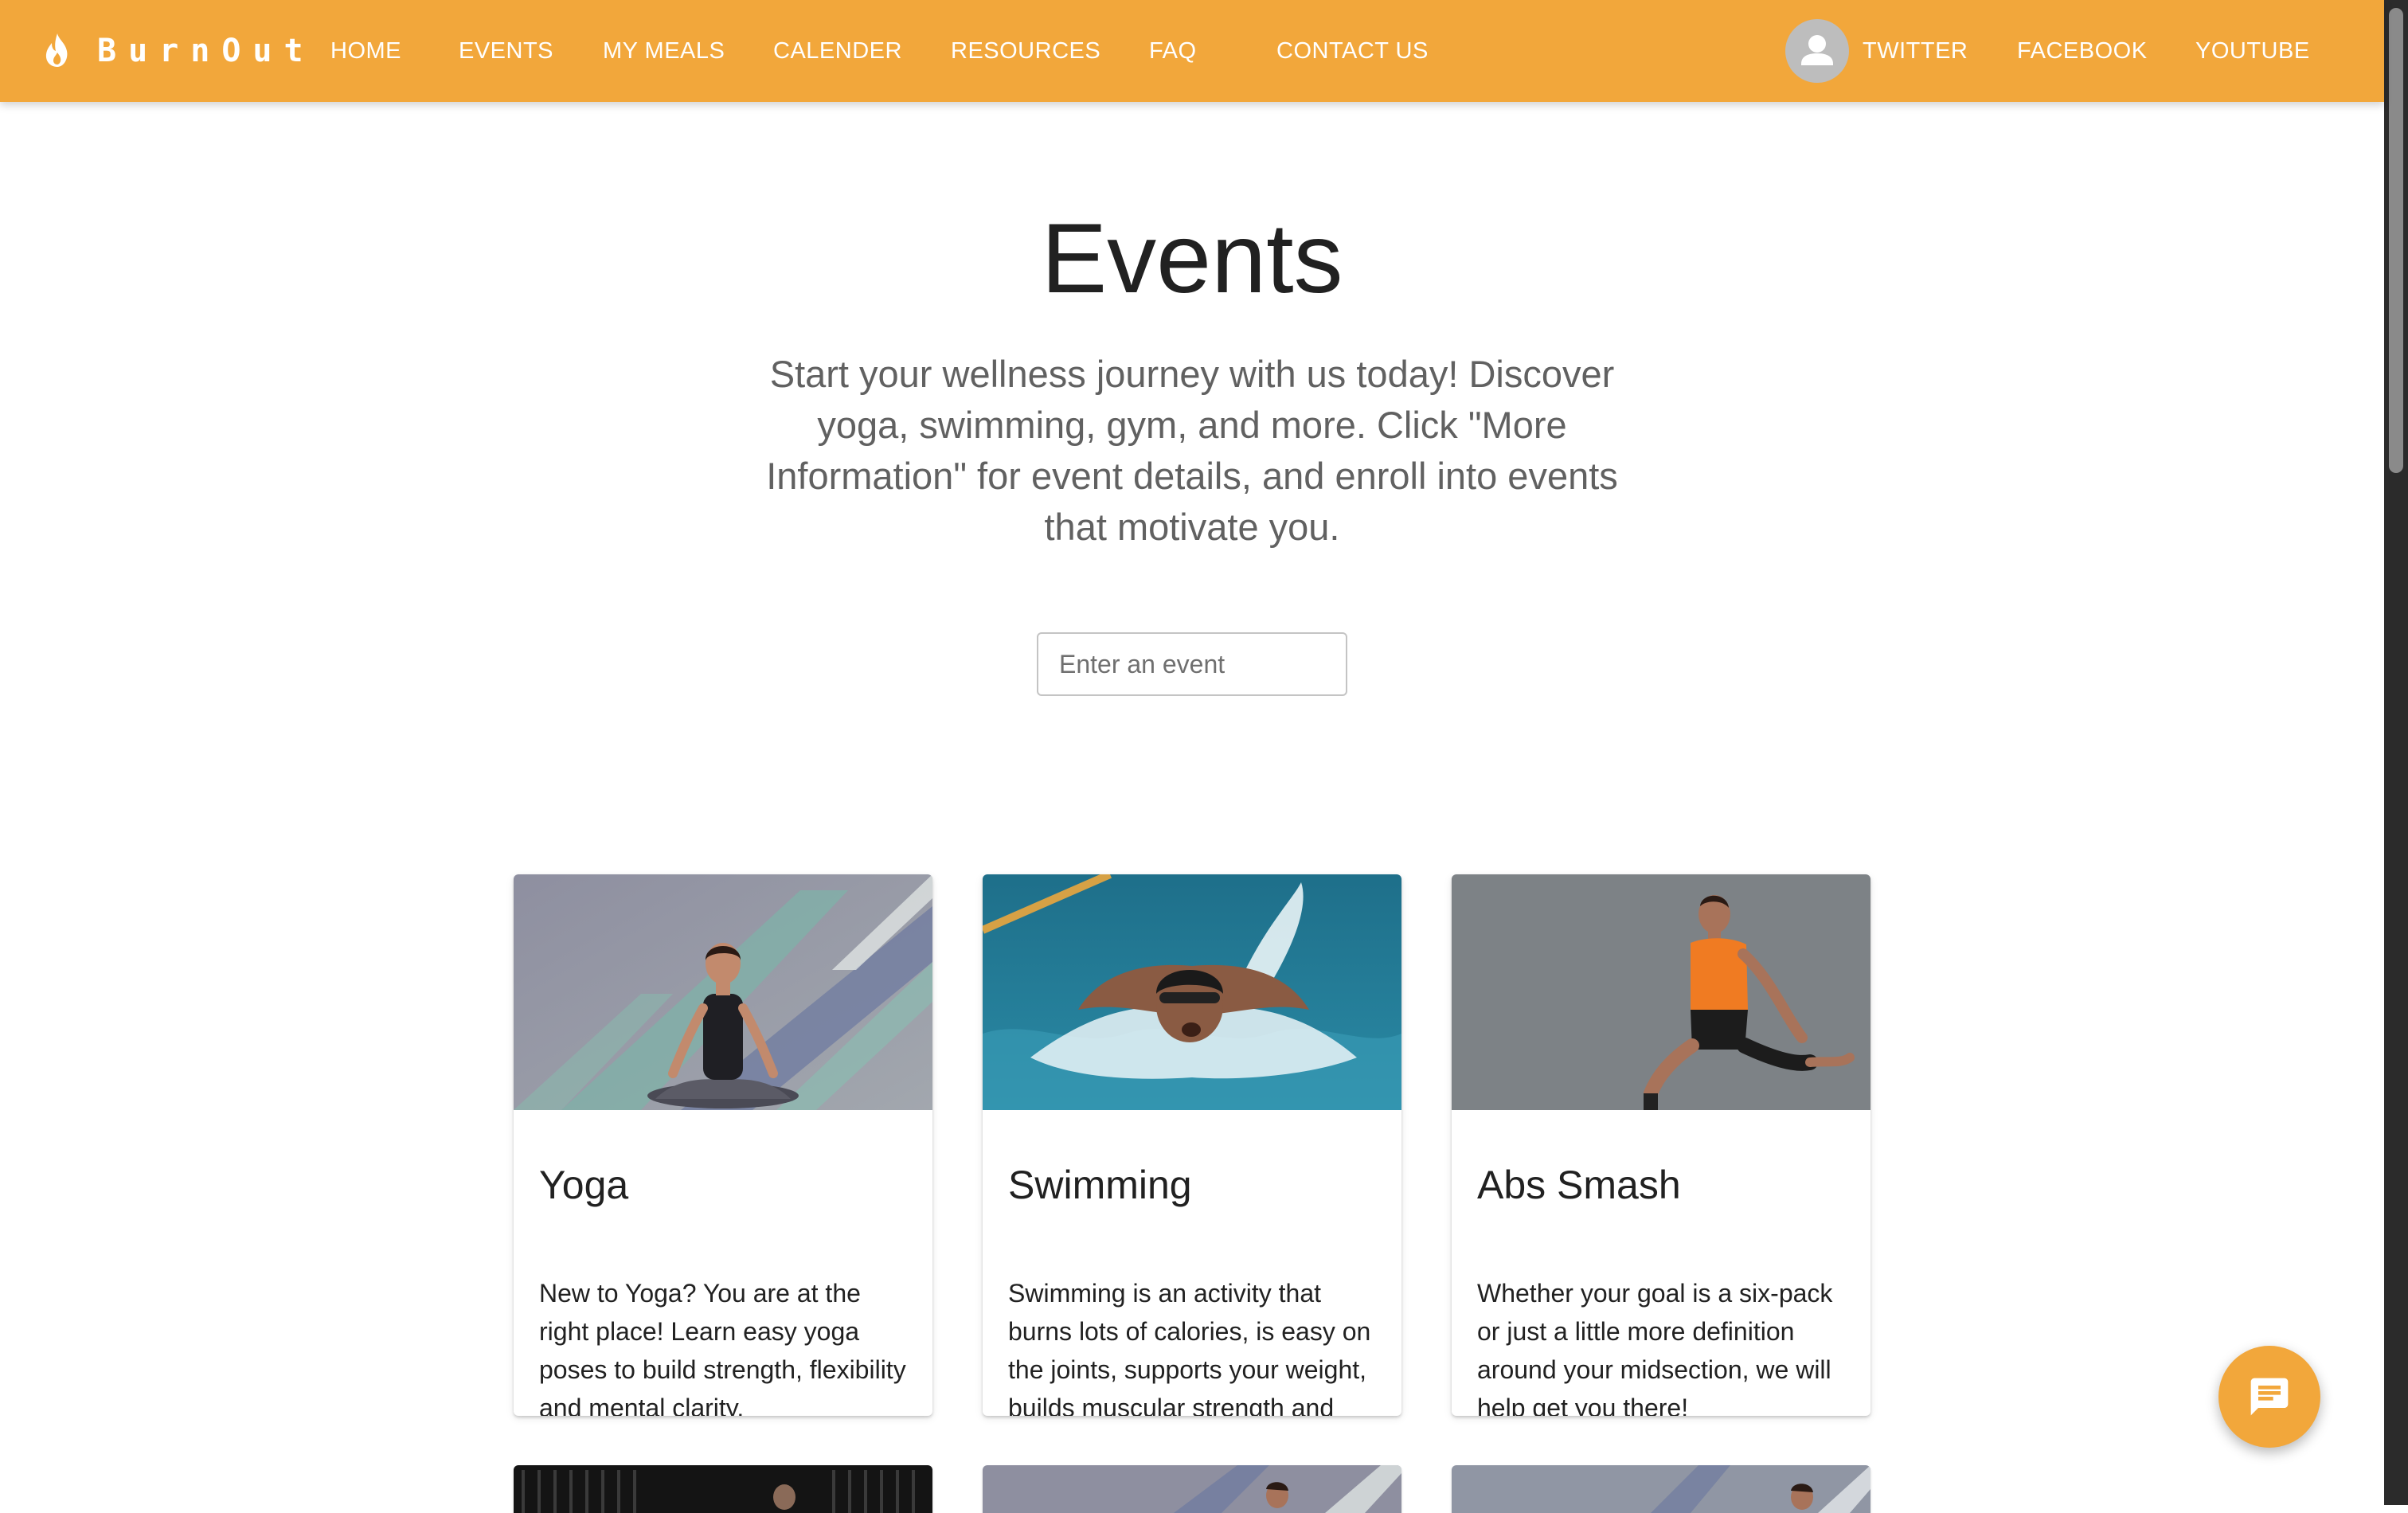  Describe the element at coordinates (723, 992) in the screenshot. I see `yoga-image` at that location.